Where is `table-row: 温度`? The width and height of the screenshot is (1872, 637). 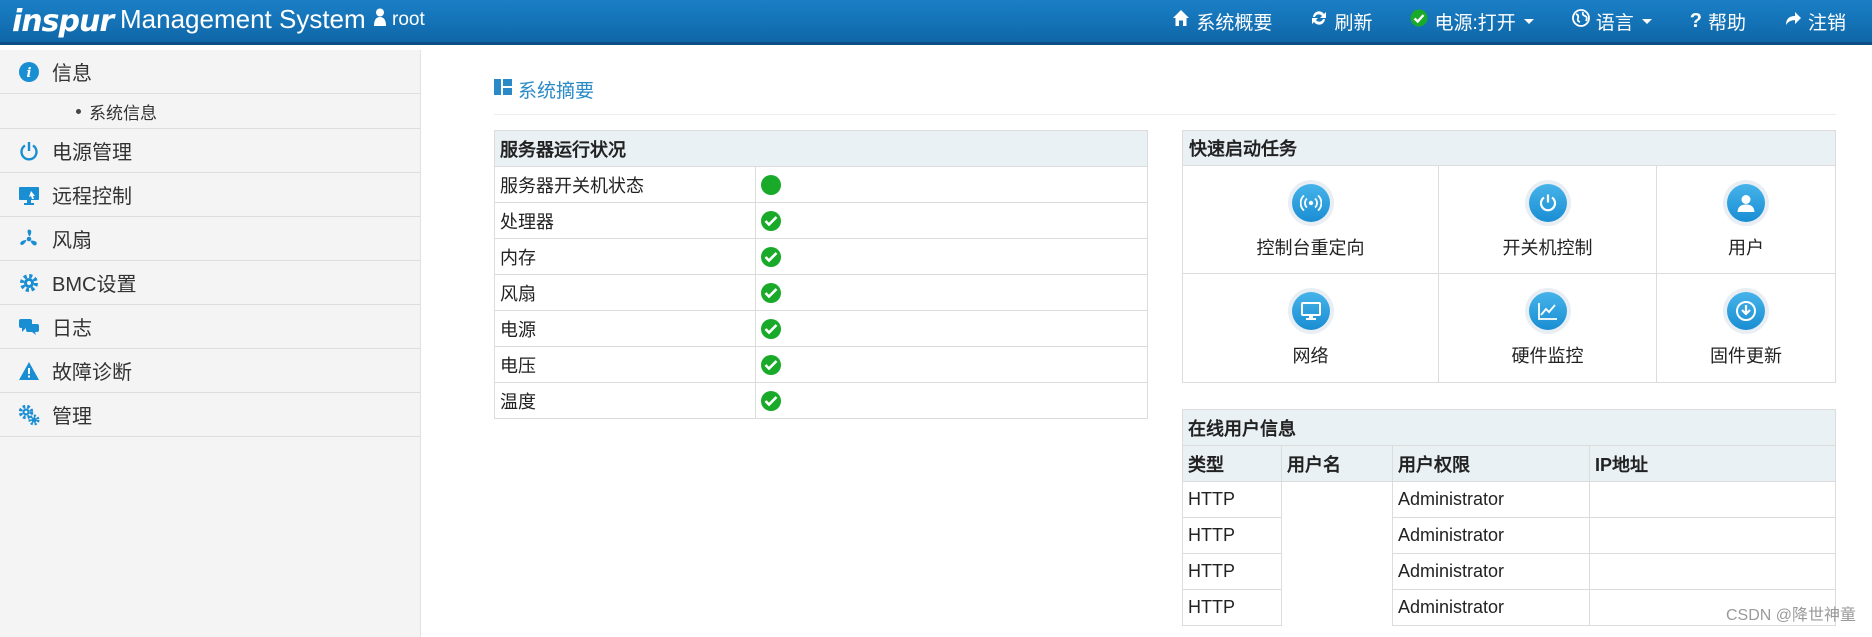 table-row: 温度 is located at coordinates (821, 400).